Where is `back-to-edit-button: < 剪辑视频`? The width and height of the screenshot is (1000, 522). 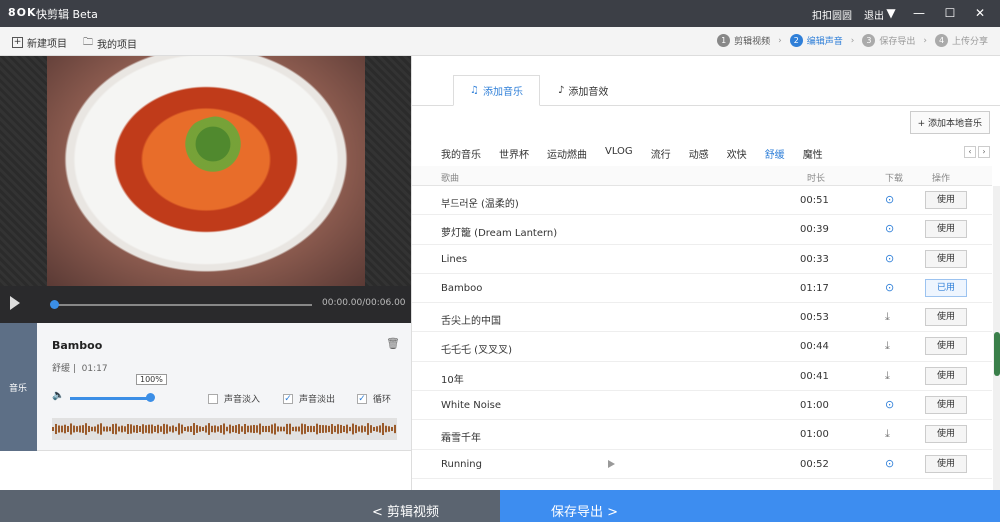 back-to-edit-button: < 剪辑视频 is located at coordinates (405, 510).